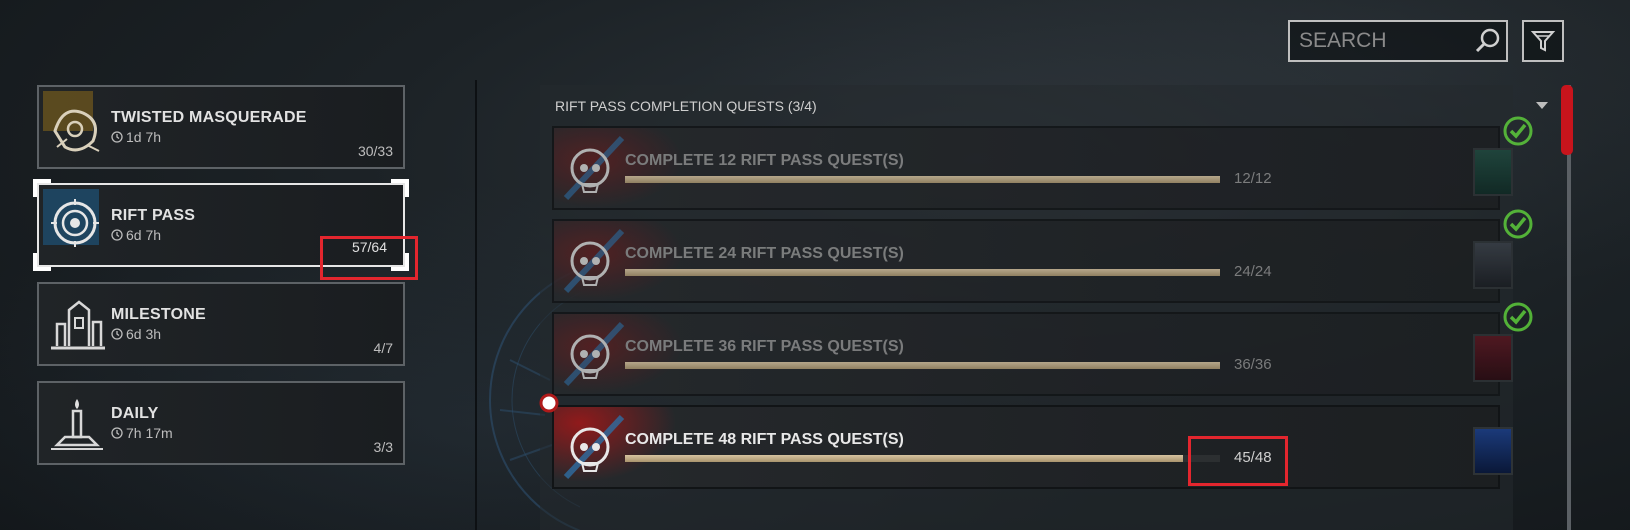 The image size is (1630, 530). What do you see at coordinates (1253, 364) in the screenshot?
I see `quest-progress-text: 36/36` at bounding box center [1253, 364].